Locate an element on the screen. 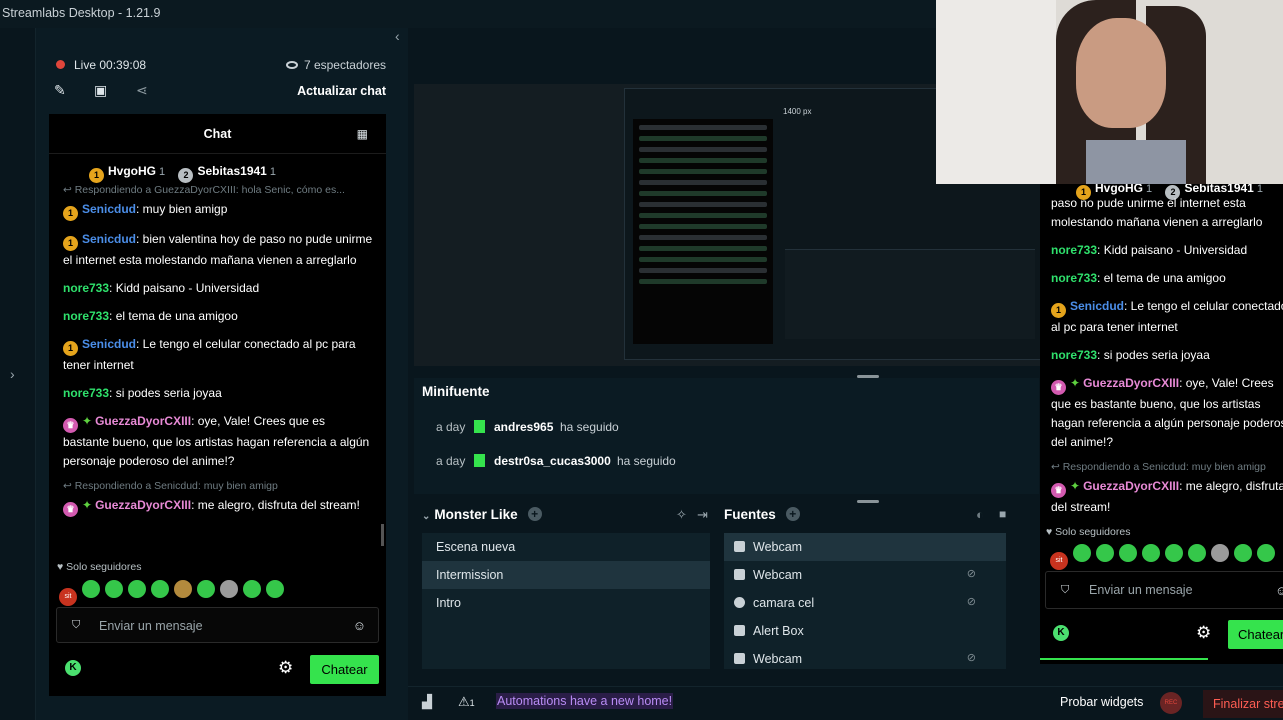 The image size is (1283, 720). chat-input-box: ⛉ ☺ is located at coordinates (217, 625).